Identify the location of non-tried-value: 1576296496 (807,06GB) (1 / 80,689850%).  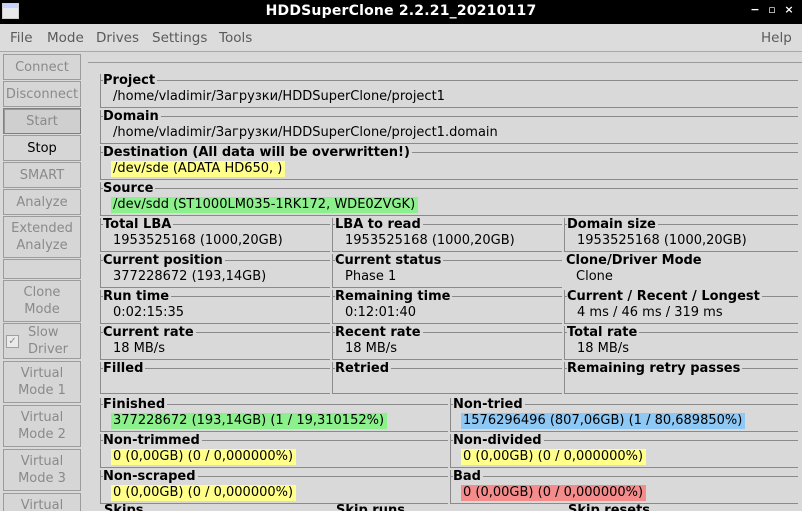
(603, 421).